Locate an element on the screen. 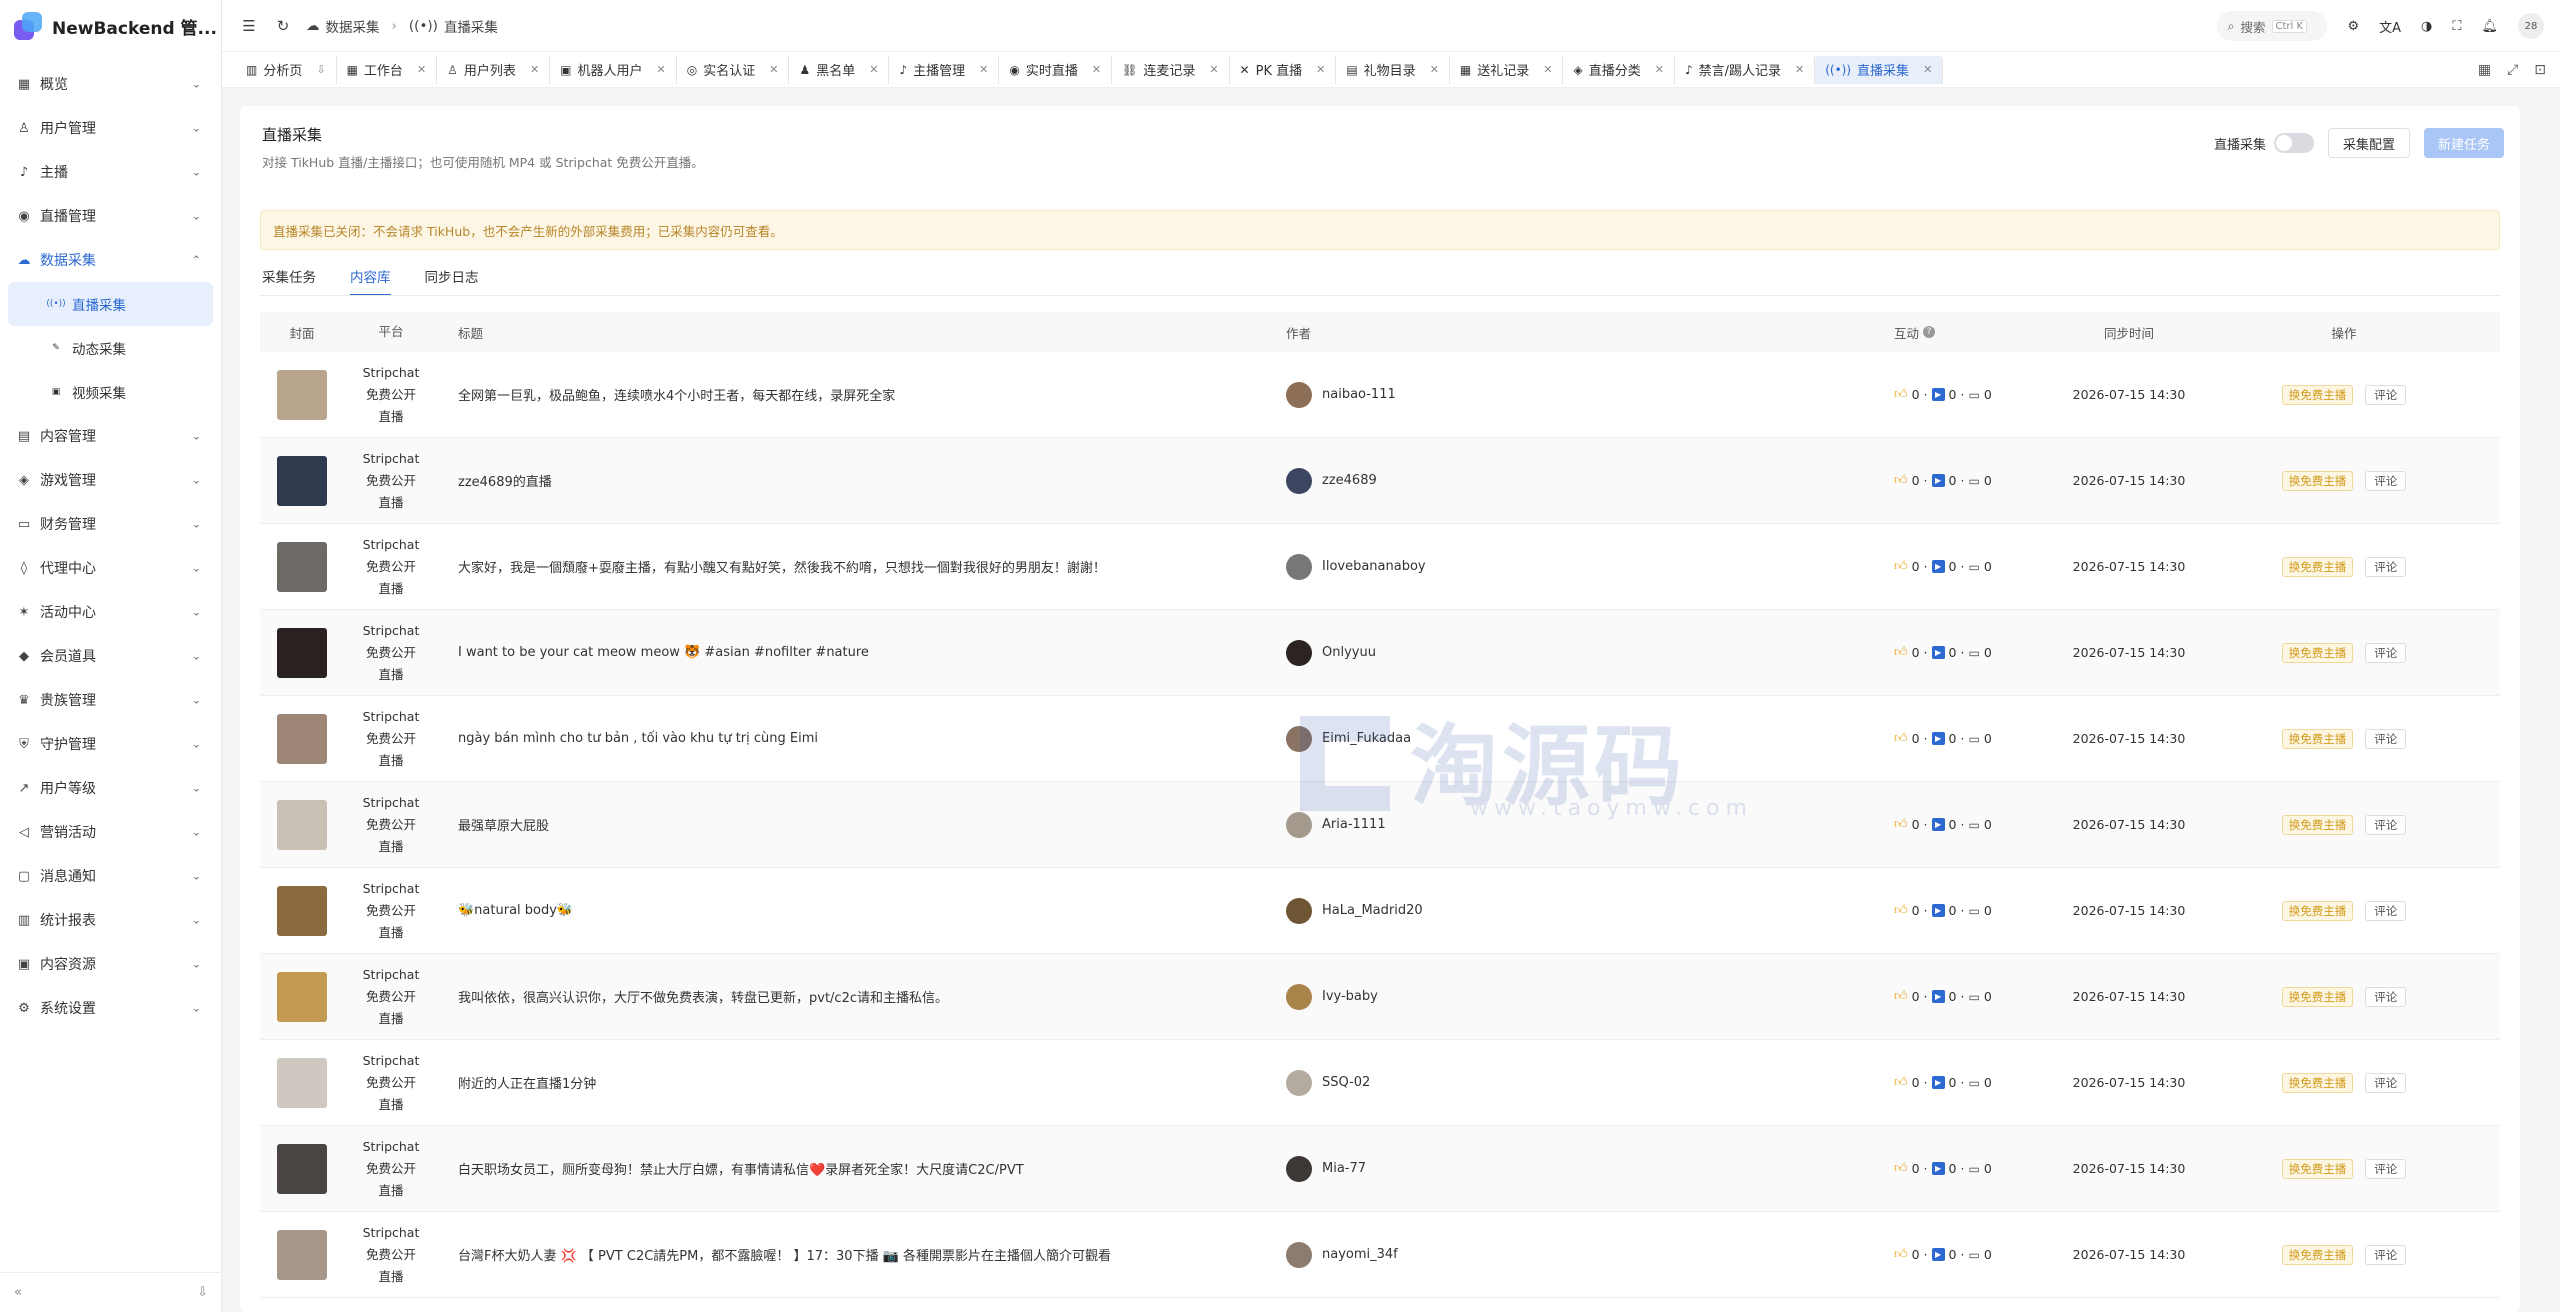 The height and width of the screenshot is (1312, 2560). sidebar-item-5: ▤ 内容管理 ⌄ is located at coordinates (110, 436).